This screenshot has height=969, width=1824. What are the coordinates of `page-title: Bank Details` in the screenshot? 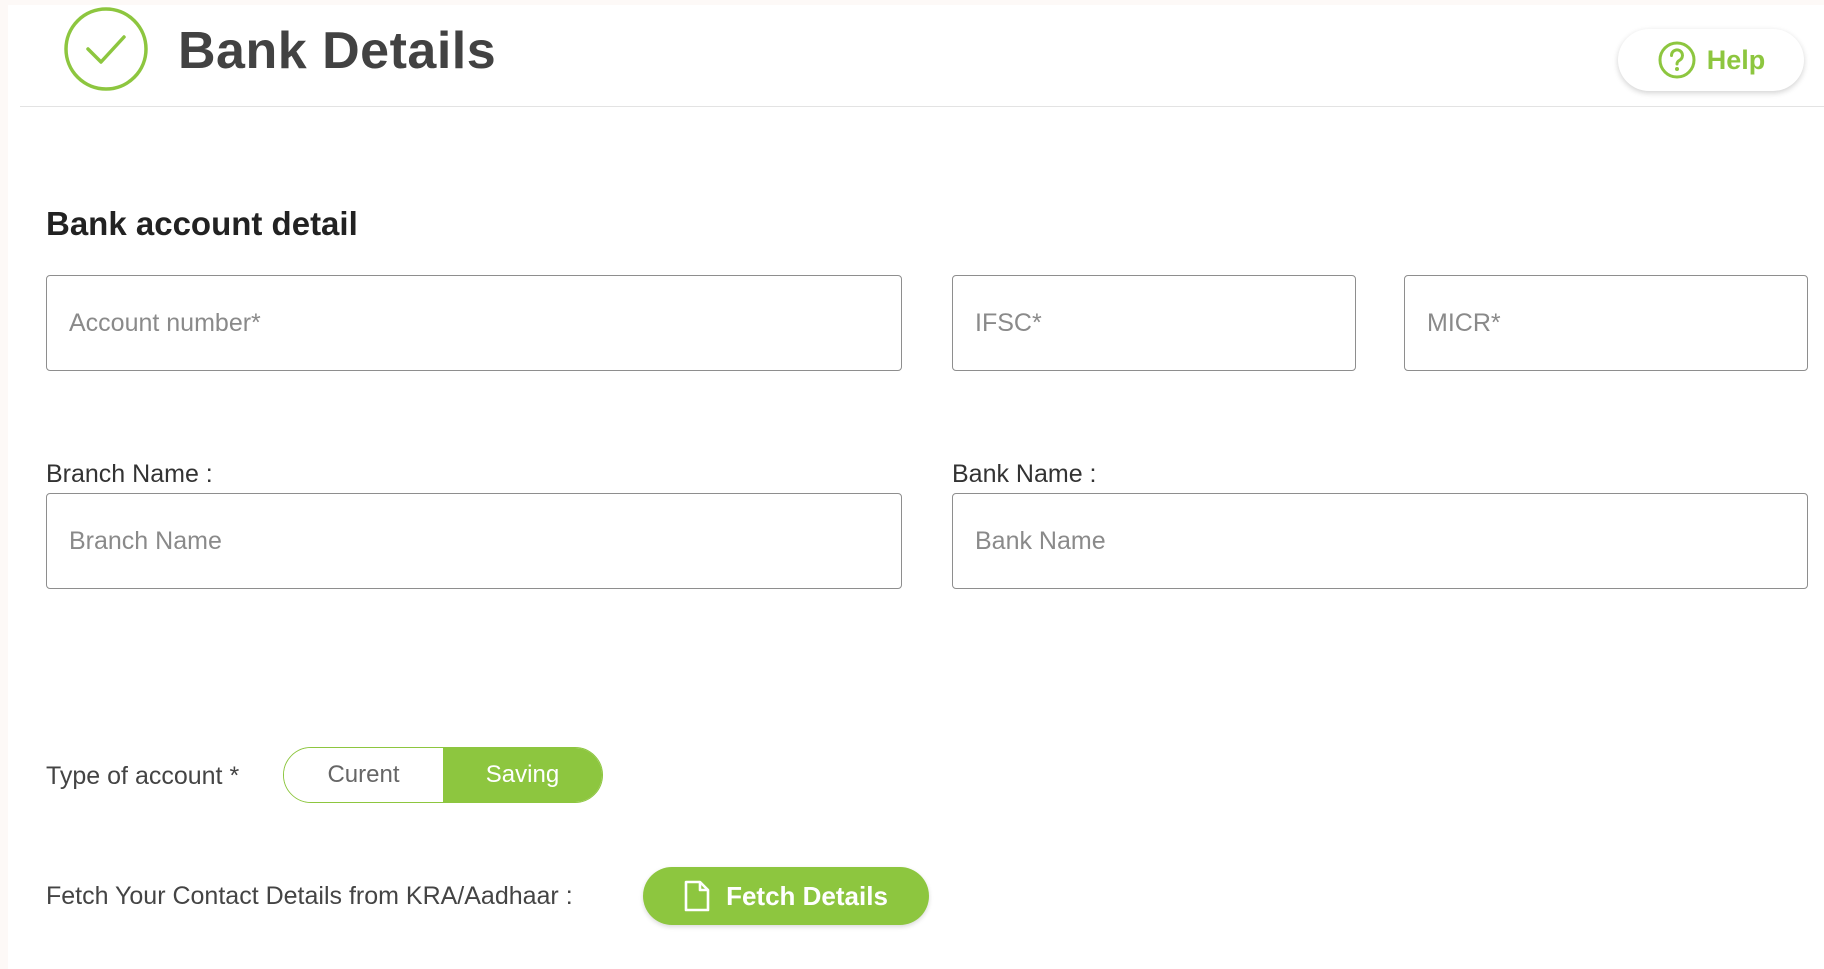 It's located at (337, 51).